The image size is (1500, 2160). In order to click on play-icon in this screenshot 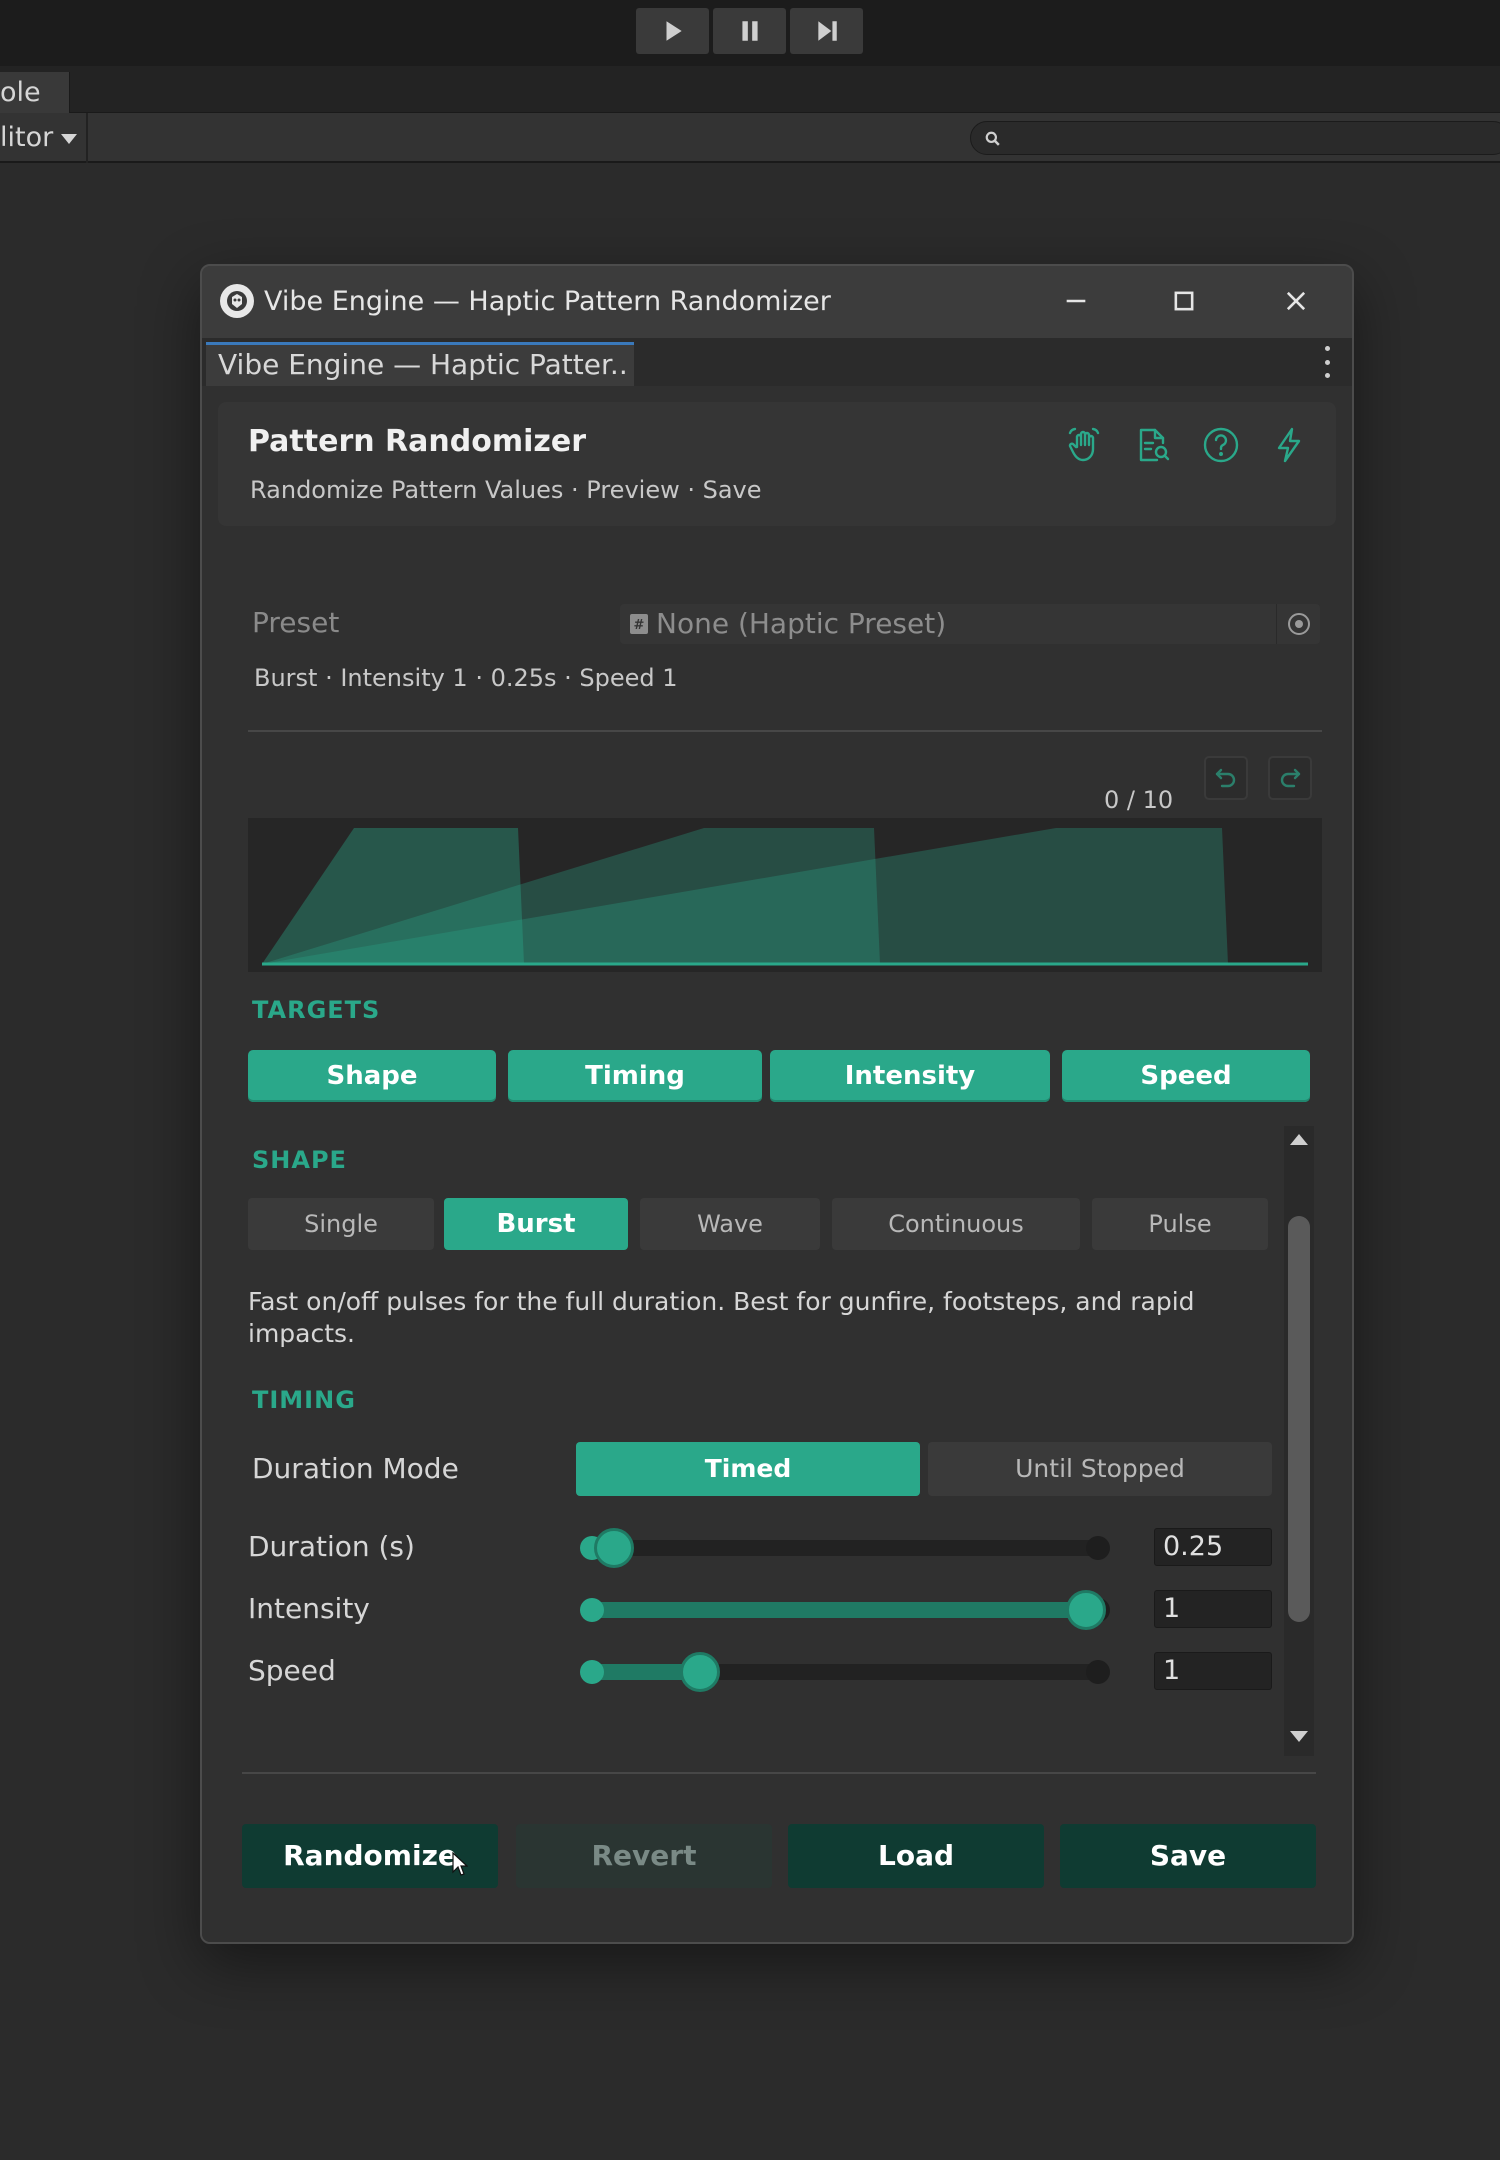, I will do `click(674, 31)`.